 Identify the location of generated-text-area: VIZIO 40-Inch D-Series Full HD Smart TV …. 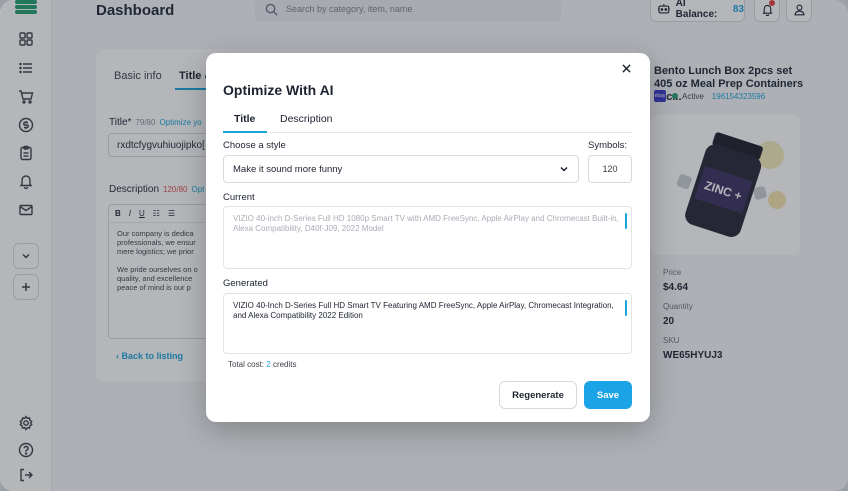
(427, 323).